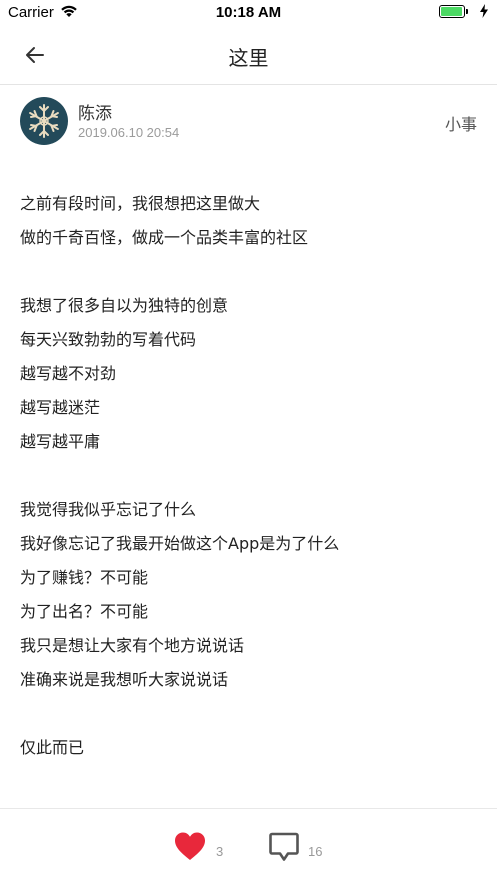  I want to click on post-timestamp: 2019.06.10 20:54, so click(129, 132).